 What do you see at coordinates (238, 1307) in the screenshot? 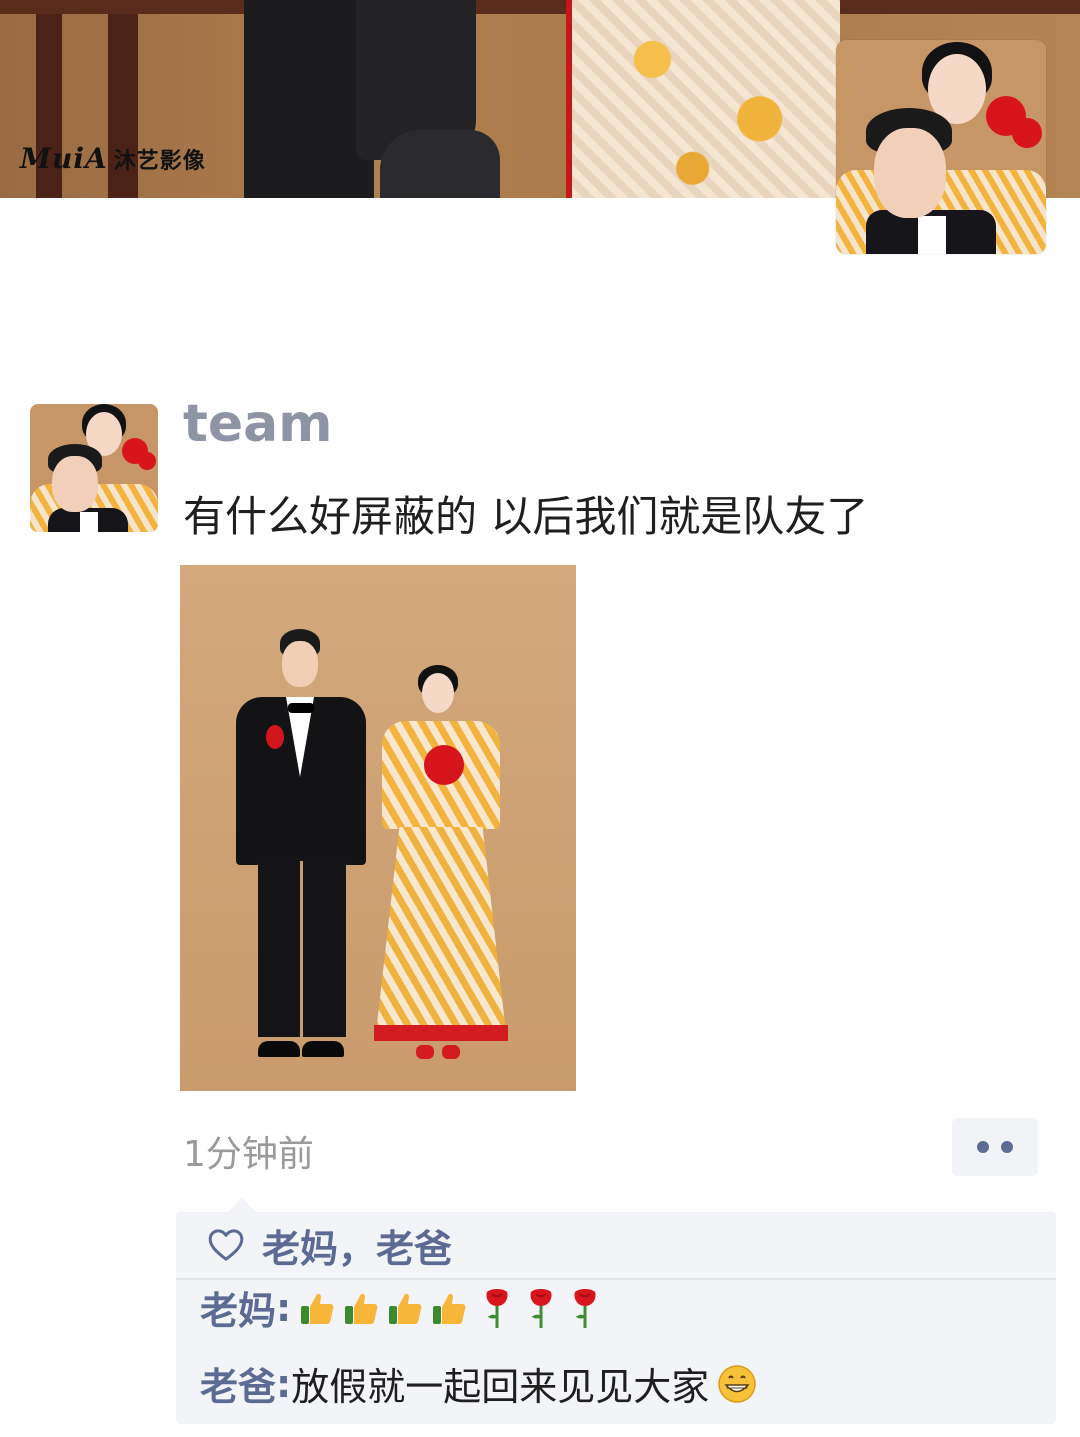
I see `comment-author: 老妈` at bounding box center [238, 1307].